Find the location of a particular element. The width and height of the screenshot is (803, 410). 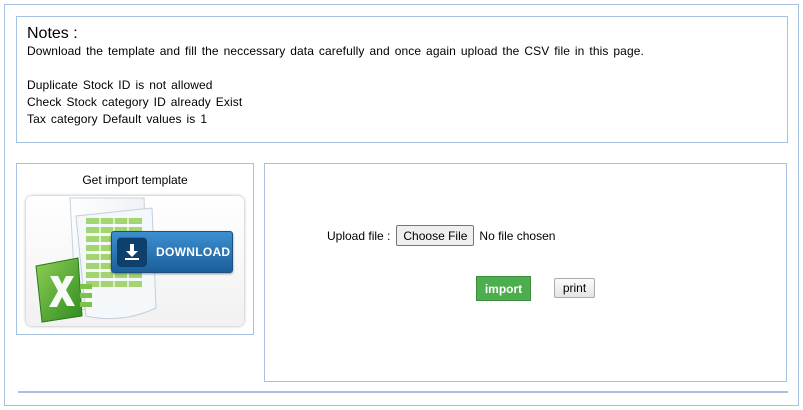

download-arrow-icon is located at coordinates (132, 252).